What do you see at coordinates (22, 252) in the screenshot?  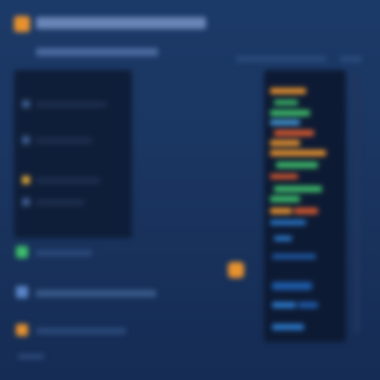 I see `check-icon` at bounding box center [22, 252].